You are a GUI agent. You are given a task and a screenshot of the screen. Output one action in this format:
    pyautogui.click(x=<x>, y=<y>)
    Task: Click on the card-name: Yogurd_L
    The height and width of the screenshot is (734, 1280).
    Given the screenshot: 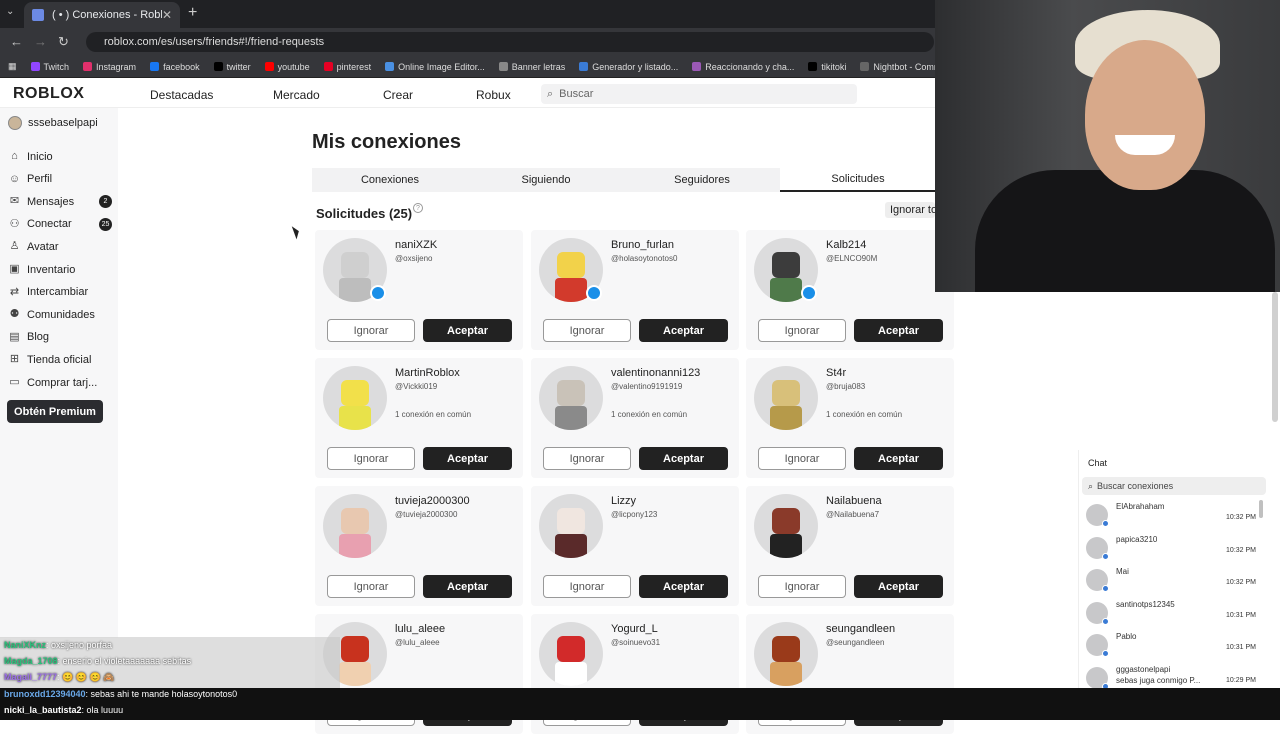 What is the action you would take?
    pyautogui.click(x=634, y=629)
    